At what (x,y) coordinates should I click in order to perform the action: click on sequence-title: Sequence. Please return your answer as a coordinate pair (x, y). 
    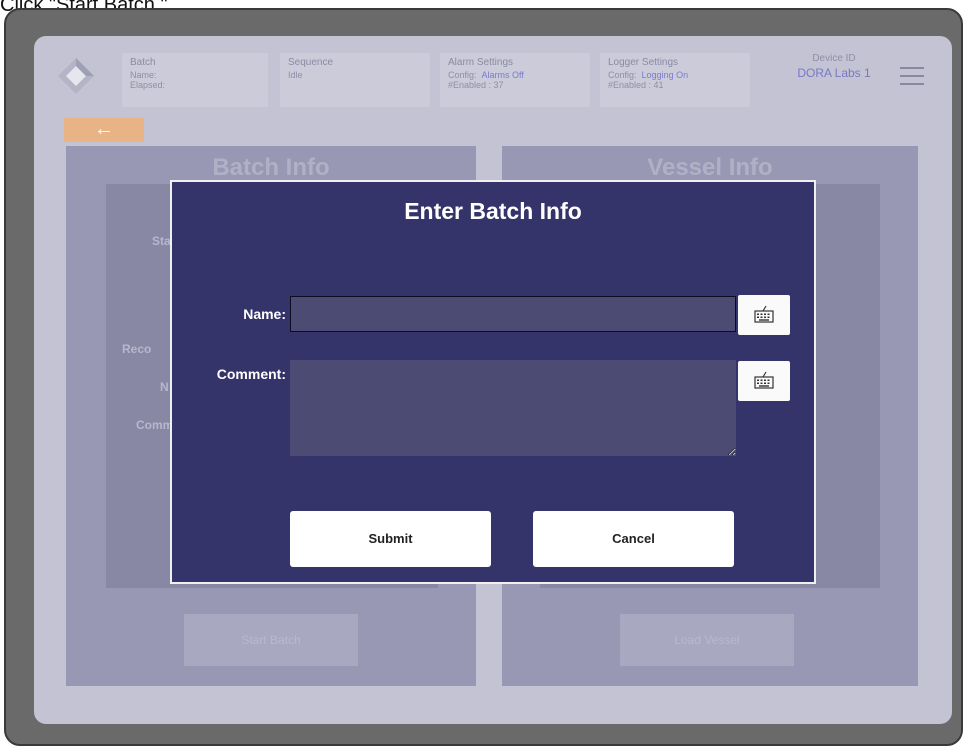
    Looking at the image, I should click on (311, 62).